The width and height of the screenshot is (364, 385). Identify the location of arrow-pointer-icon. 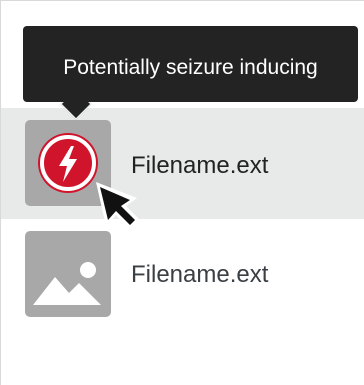
(118, 206).